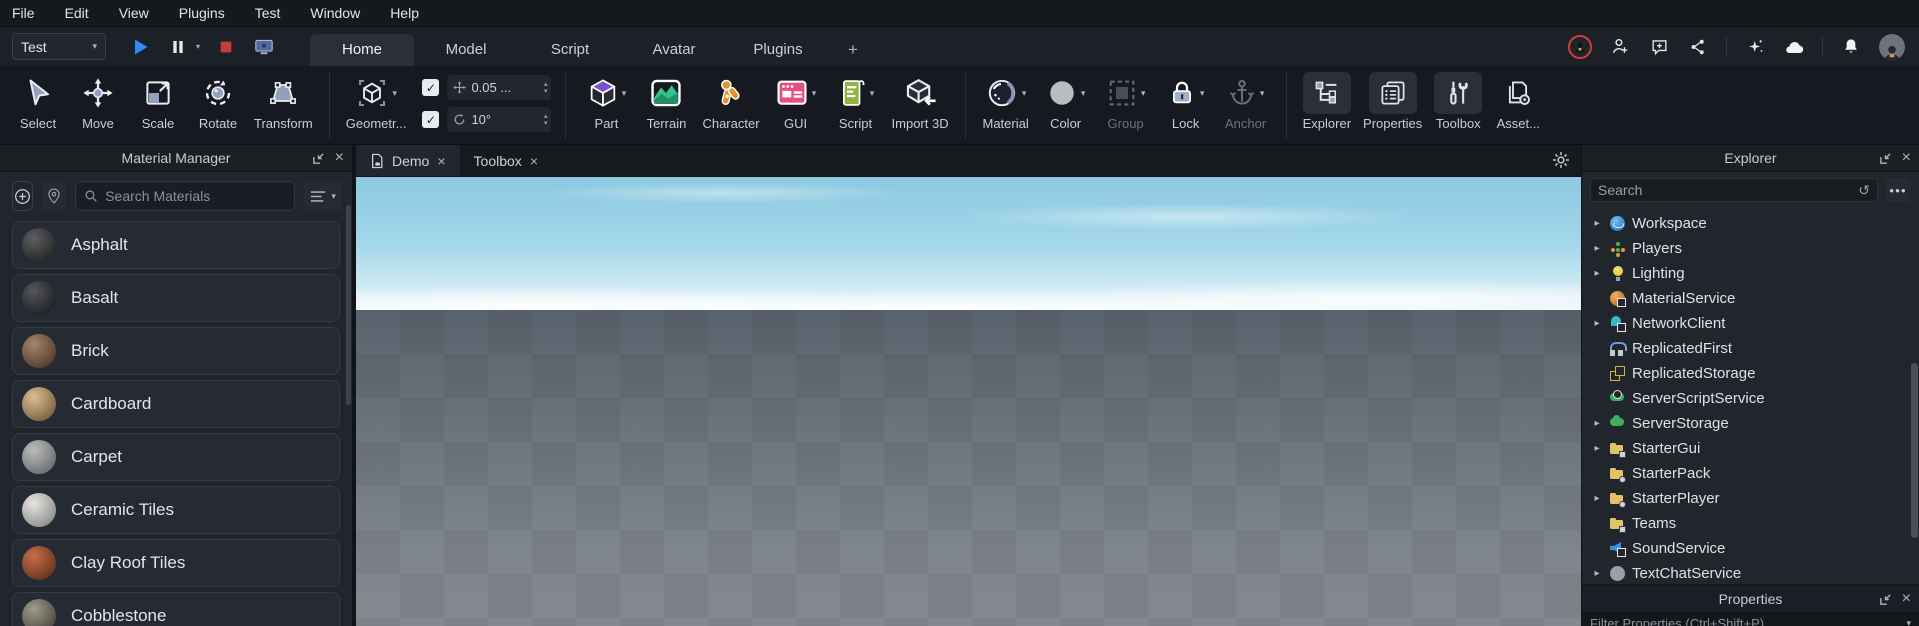  Describe the element at coordinates (1750, 498) in the screenshot. I see `explorer-item-starterplayer: ▸ StarterPlayer` at that location.